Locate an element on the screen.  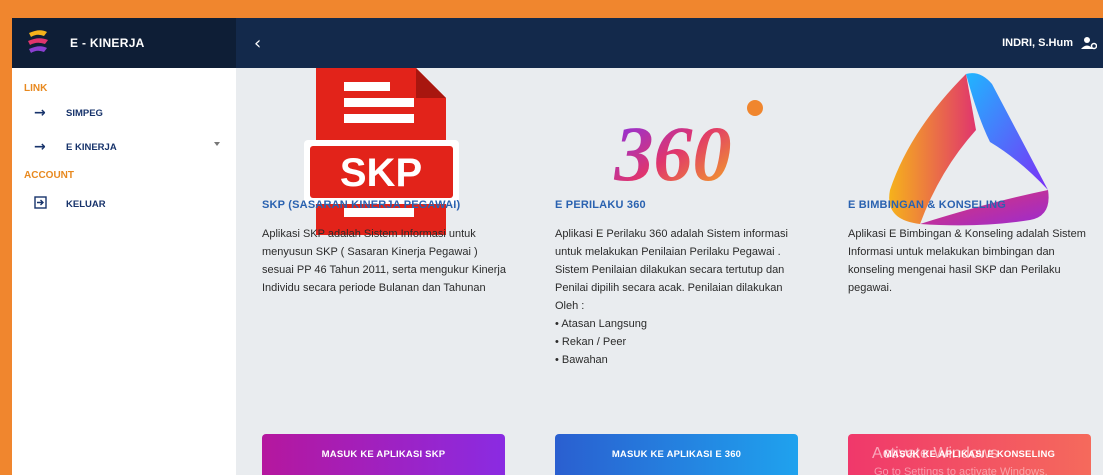
user-settings-icon is located at coordinates (1089, 43).